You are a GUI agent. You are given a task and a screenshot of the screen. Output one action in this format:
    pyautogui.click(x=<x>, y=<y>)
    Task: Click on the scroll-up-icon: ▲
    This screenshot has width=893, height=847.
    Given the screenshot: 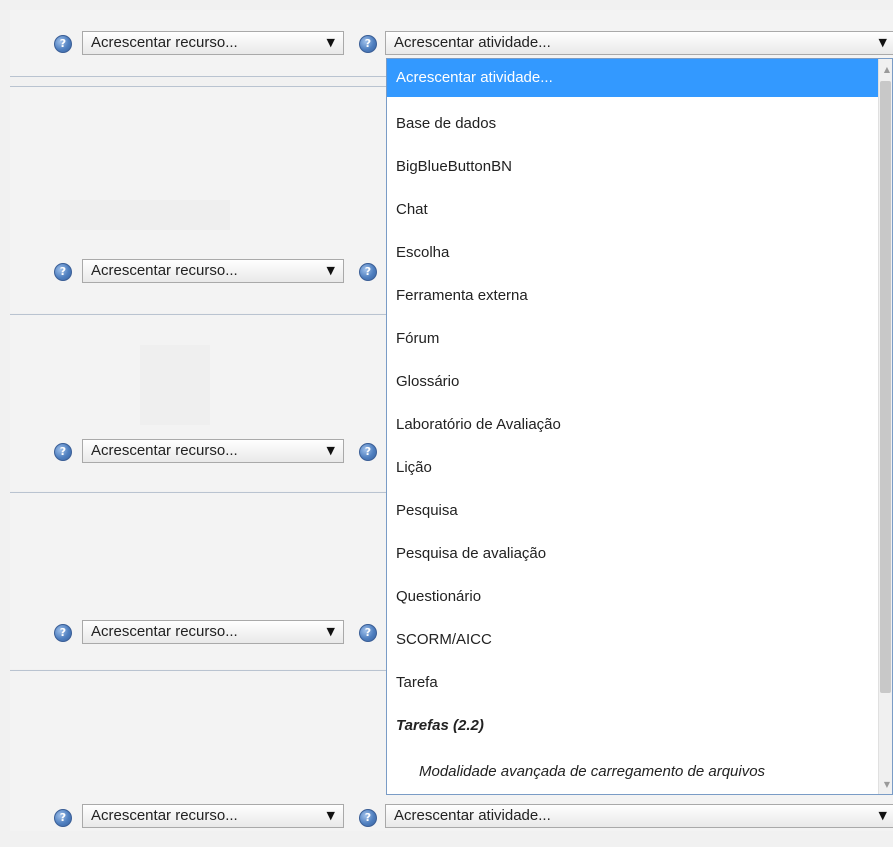 What is the action you would take?
    pyautogui.click(x=887, y=70)
    